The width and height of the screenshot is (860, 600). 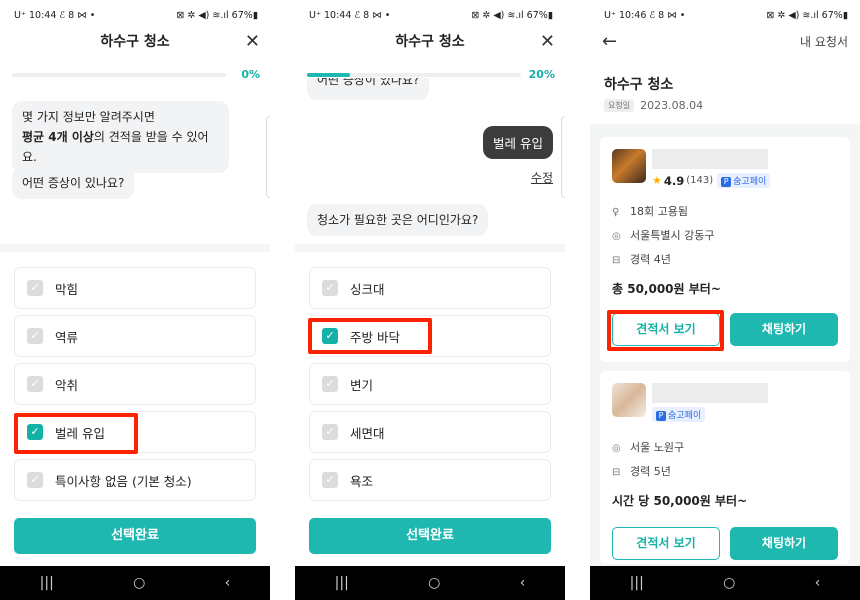 I want to click on intro-bubble: 몇 가지 정보만 알려주시면 평균 4개 이상의 견적을 받을 수 있어요., so click(x=120, y=137).